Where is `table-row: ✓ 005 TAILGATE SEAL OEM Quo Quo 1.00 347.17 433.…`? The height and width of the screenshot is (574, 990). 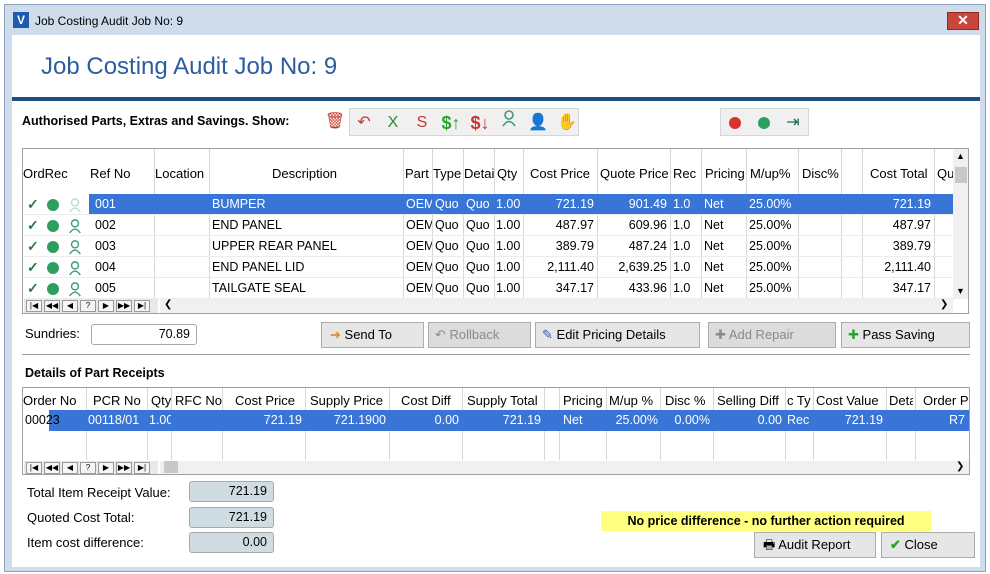 table-row: ✓ 005 TAILGATE SEAL OEM Quo Quo 1.00 347.17 433.… is located at coordinates (488, 288).